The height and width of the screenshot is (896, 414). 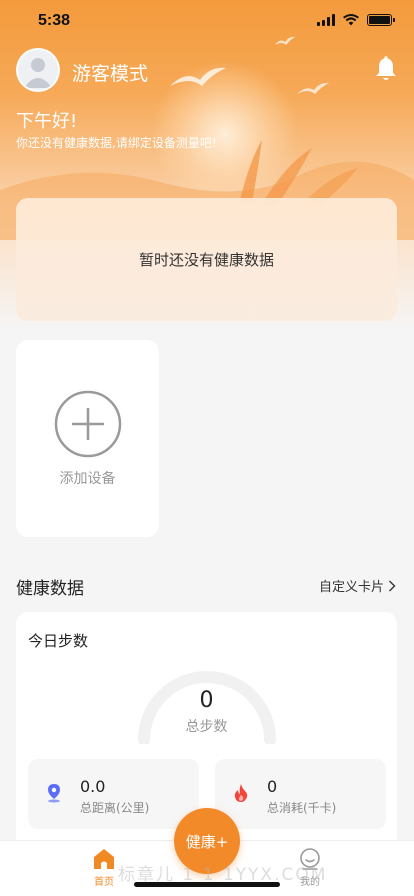 I want to click on steps-card-title: 今日步数, so click(x=58, y=641).